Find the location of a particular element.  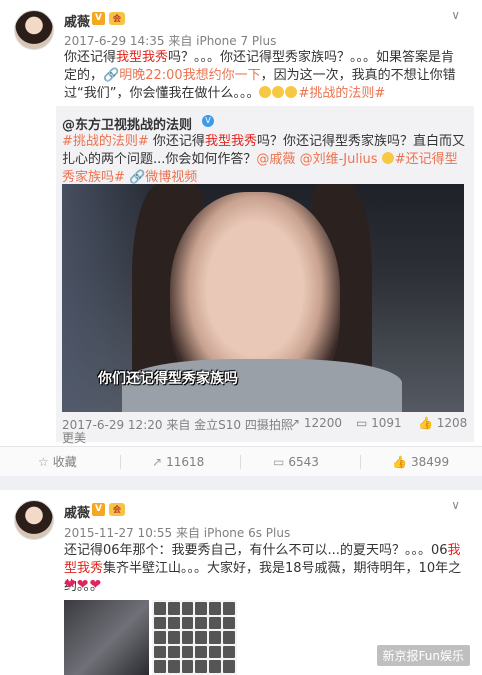

hearts-emoji: ❤❤❤ is located at coordinates (83, 585).